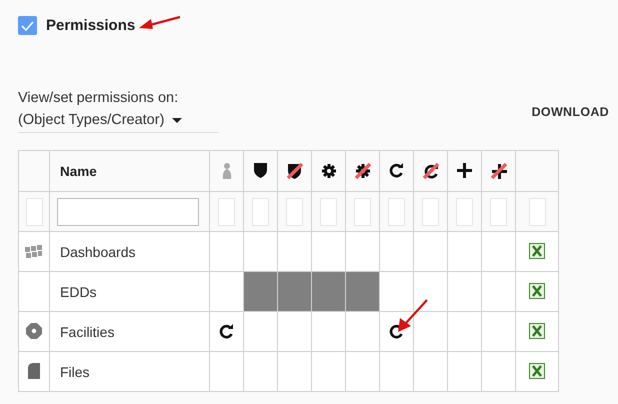  Describe the element at coordinates (430, 170) in the screenshot. I see `refresh-denied-icon` at that location.